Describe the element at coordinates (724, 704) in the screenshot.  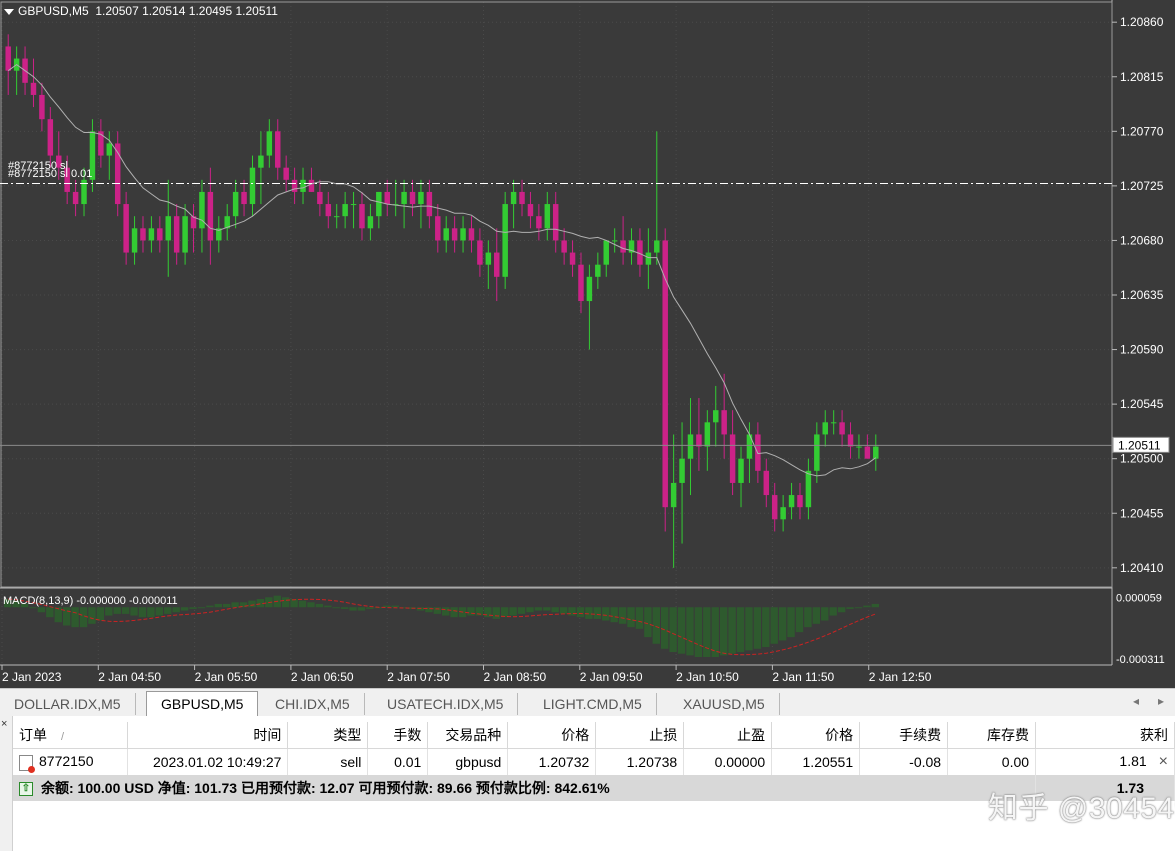
I see `tab-xauusd: XAUUSD,M5` at that location.